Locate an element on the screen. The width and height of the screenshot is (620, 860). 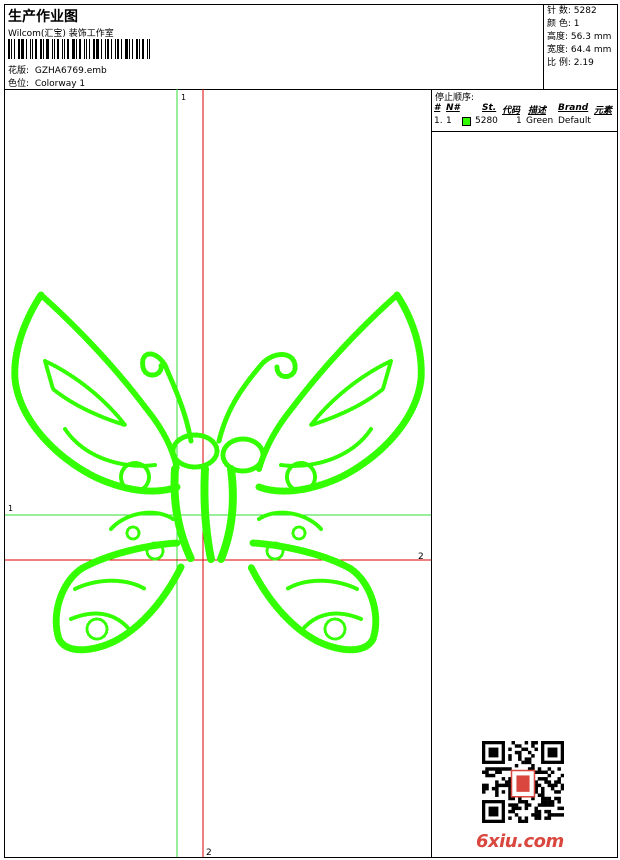
site-watermark: 6xiu.com is located at coordinates (520, 841).